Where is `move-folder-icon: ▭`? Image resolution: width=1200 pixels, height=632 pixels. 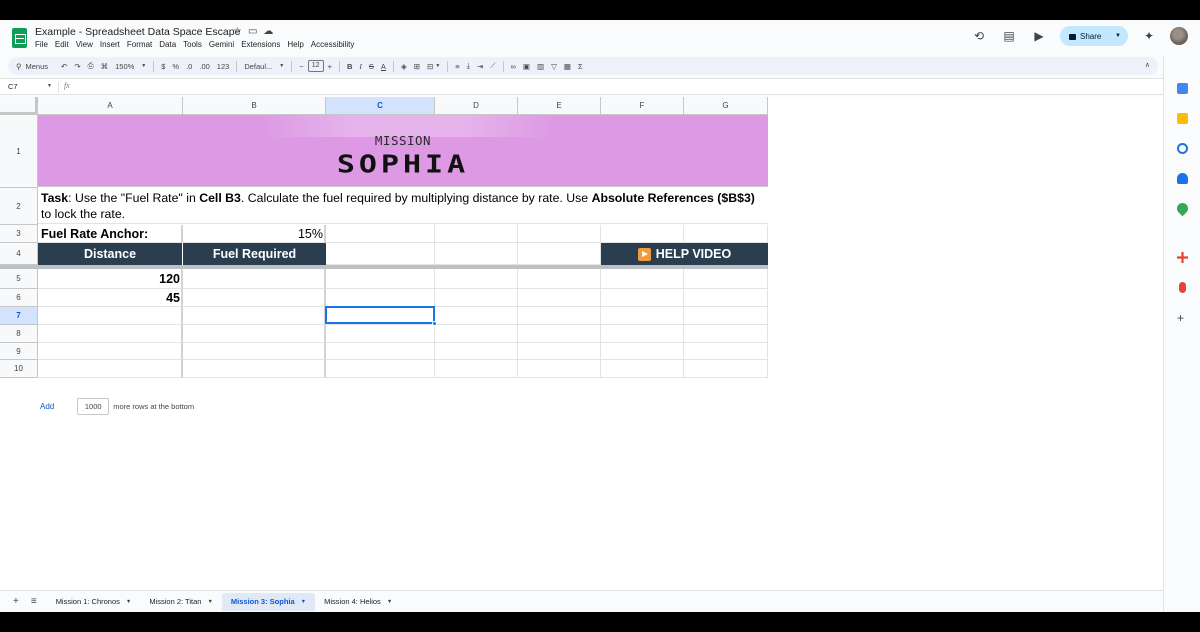
move-folder-icon: ▭ is located at coordinates (252, 31).